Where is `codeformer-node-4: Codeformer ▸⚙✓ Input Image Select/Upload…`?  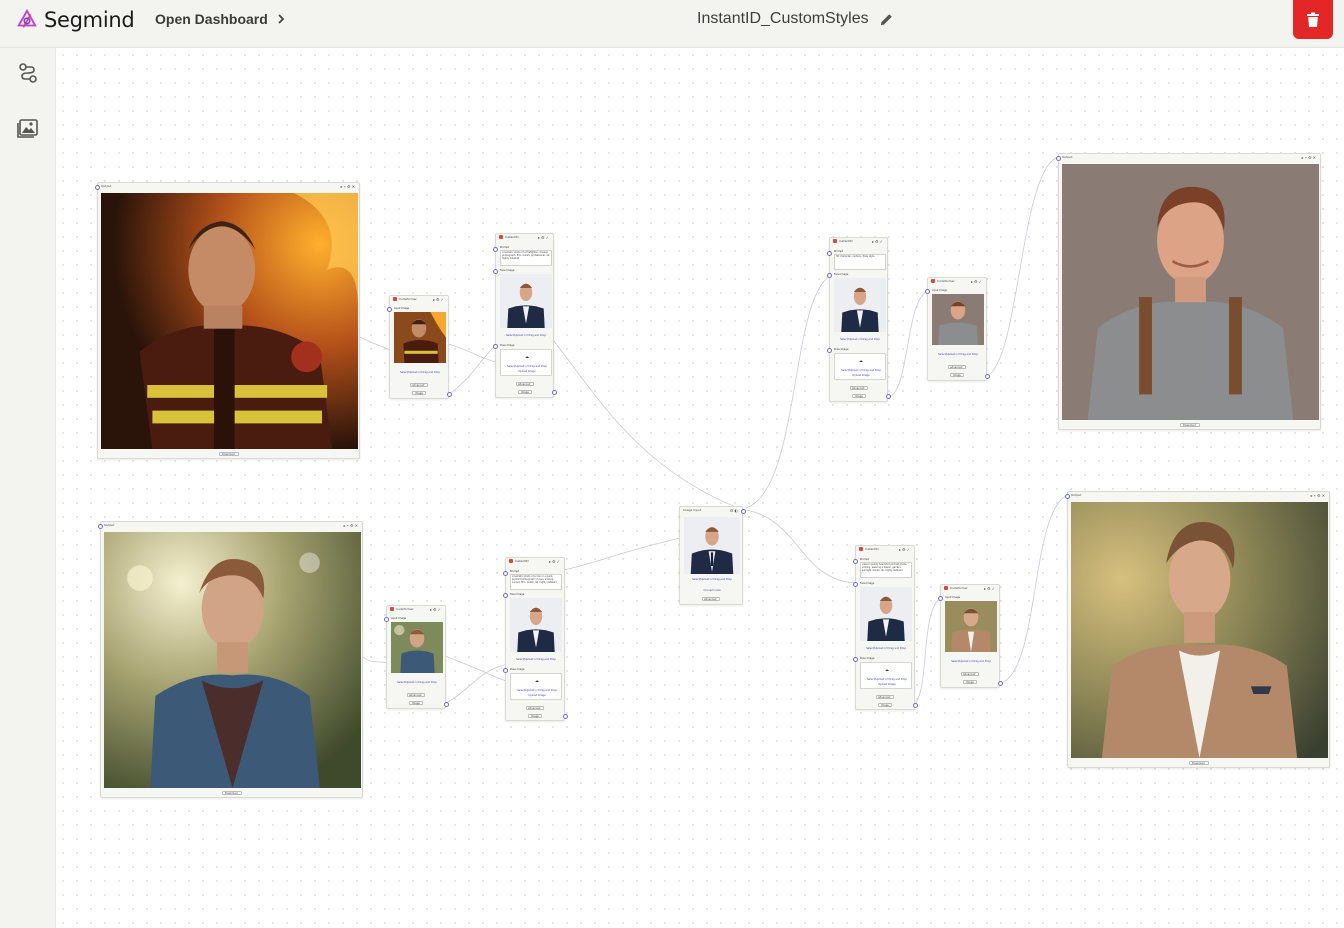
codeformer-node-4: Codeformer ▸⚙✓ Input Image Select/Upload… is located at coordinates (970, 636).